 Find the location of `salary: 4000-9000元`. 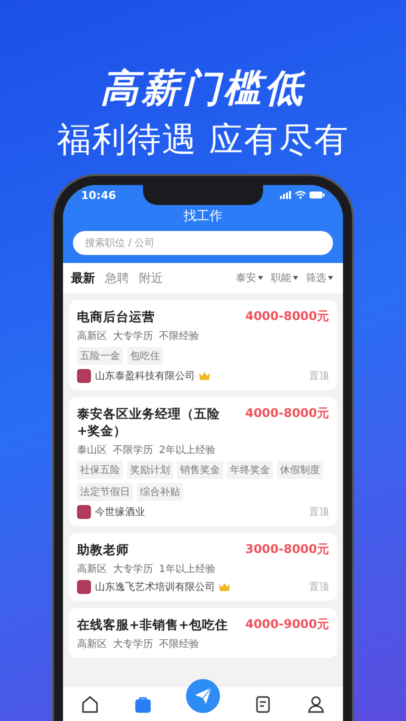

salary: 4000-9000元 is located at coordinates (287, 624).